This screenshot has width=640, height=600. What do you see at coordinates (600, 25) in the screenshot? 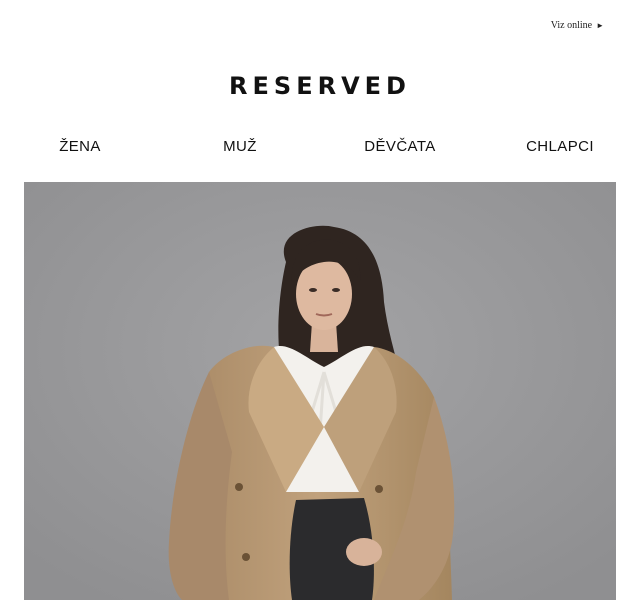
I see `play-arrow-icon: ►` at bounding box center [600, 25].